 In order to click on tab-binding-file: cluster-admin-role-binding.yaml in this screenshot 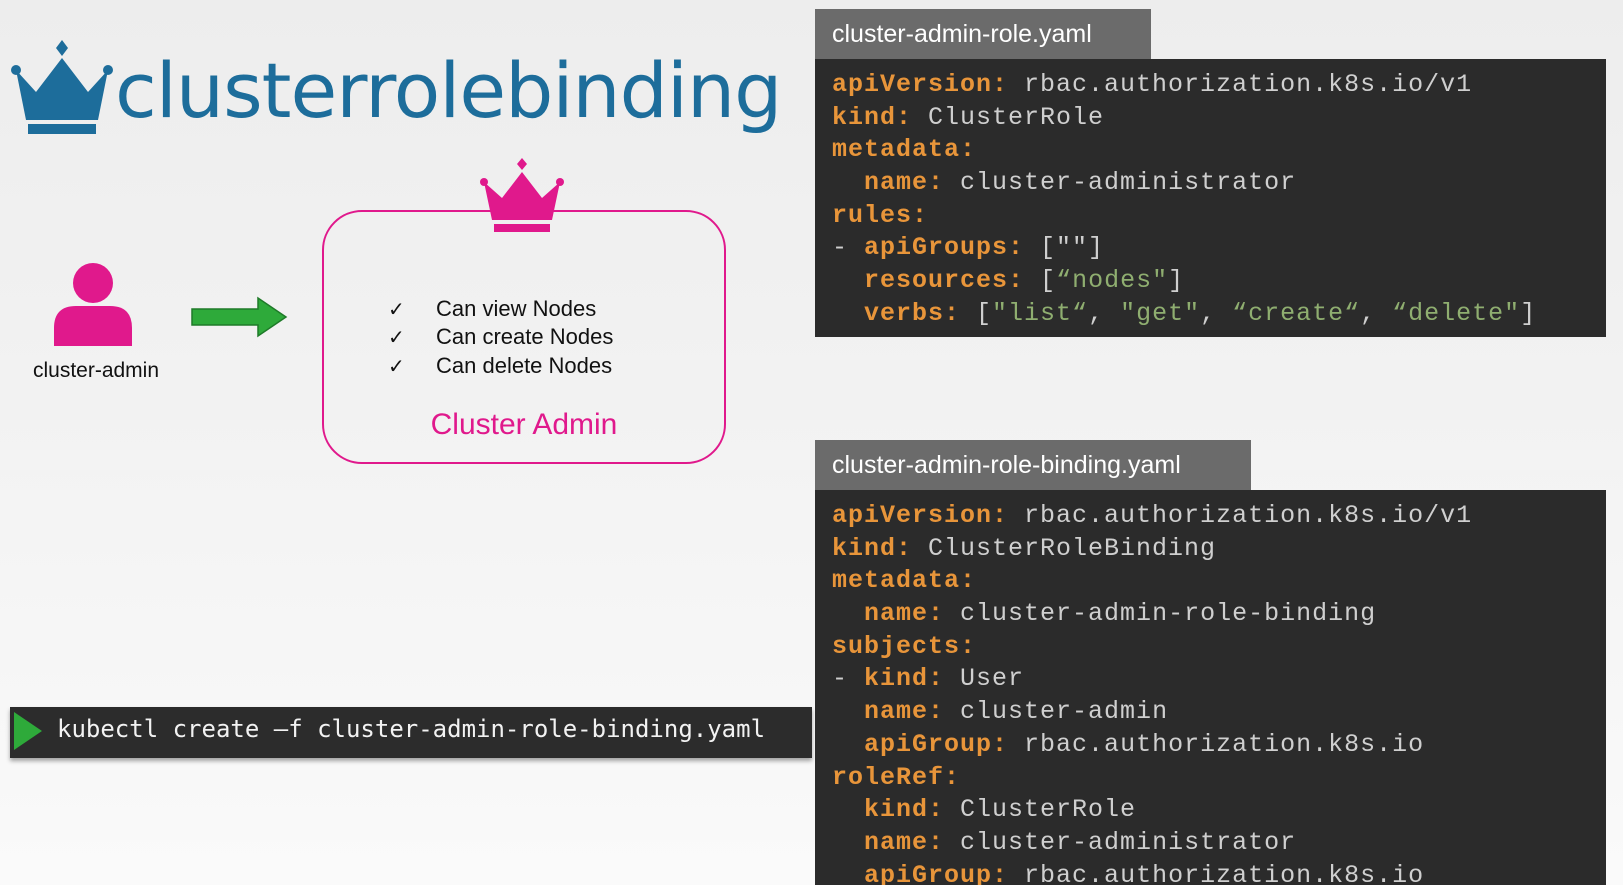, I will do `click(1033, 465)`.